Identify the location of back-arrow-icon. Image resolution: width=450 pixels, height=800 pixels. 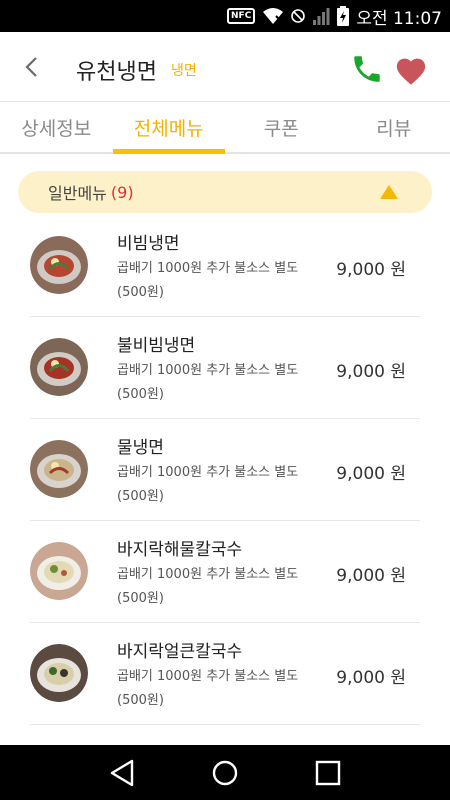
(31, 67).